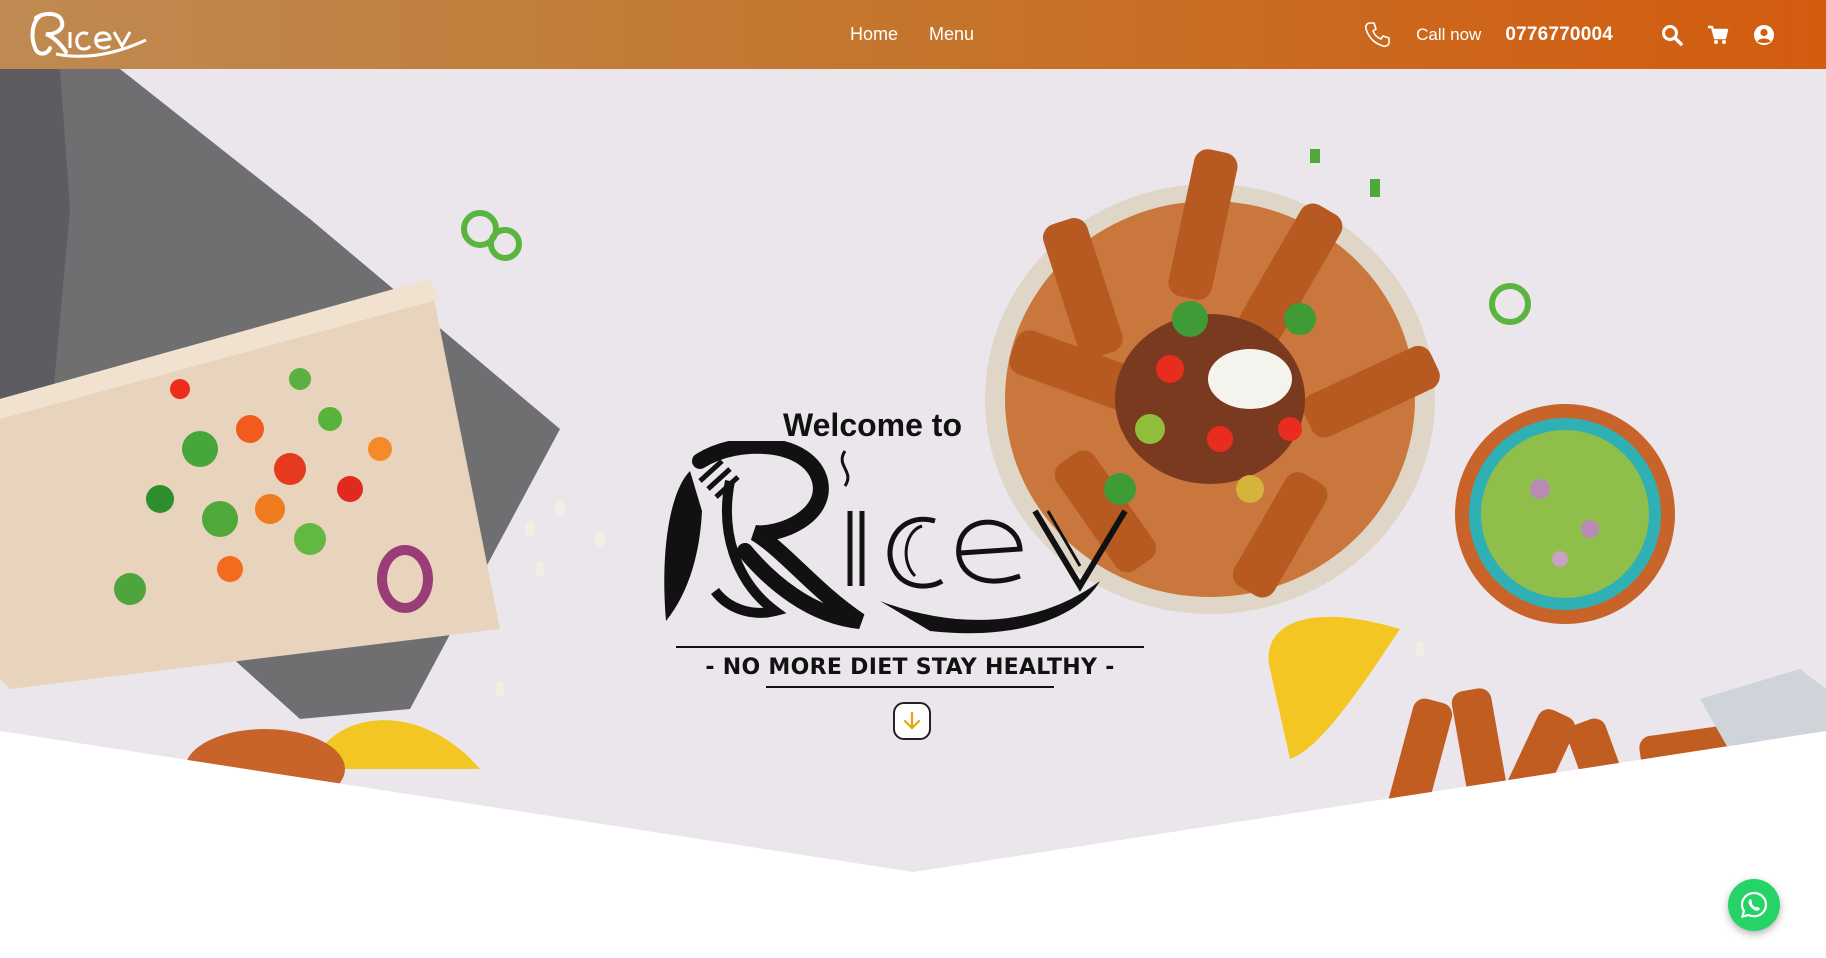 This screenshot has width=1826, height=958. What do you see at coordinates (872, 425) in the screenshot?
I see `welcome-heading: Welcome to` at bounding box center [872, 425].